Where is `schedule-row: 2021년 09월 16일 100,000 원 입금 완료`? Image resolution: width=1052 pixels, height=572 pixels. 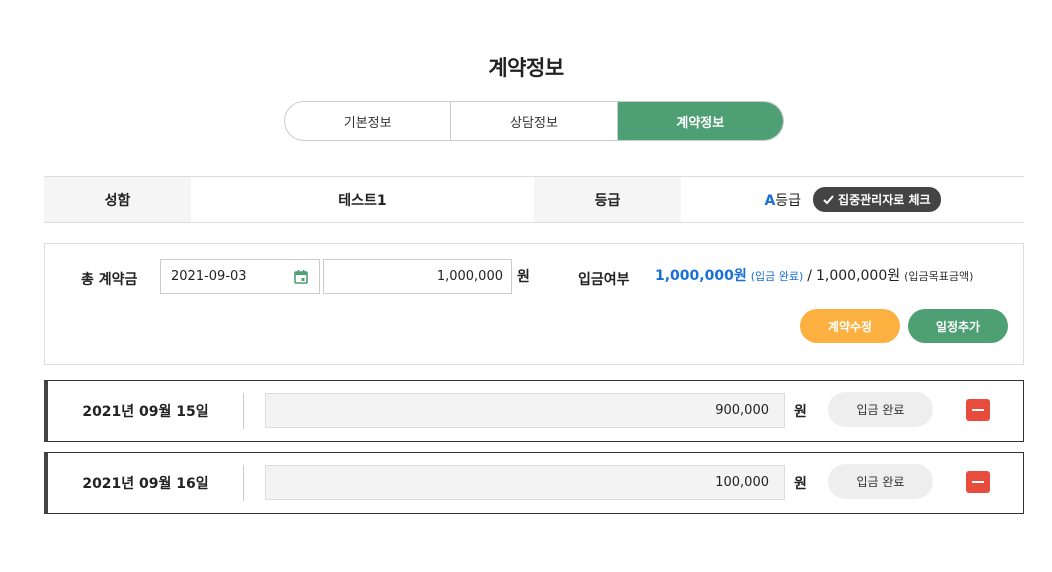 schedule-row: 2021년 09월 16일 100,000 원 입금 완료 is located at coordinates (534, 483).